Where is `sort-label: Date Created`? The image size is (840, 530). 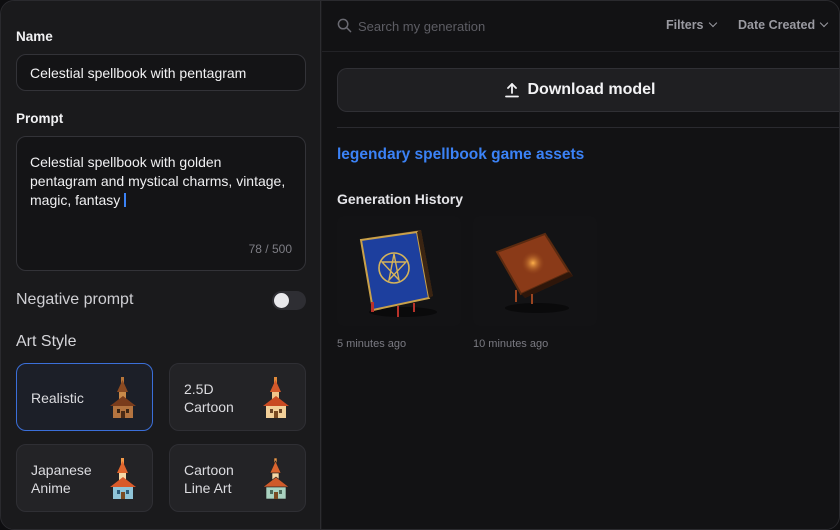
sort-label: Date Created is located at coordinates (777, 25).